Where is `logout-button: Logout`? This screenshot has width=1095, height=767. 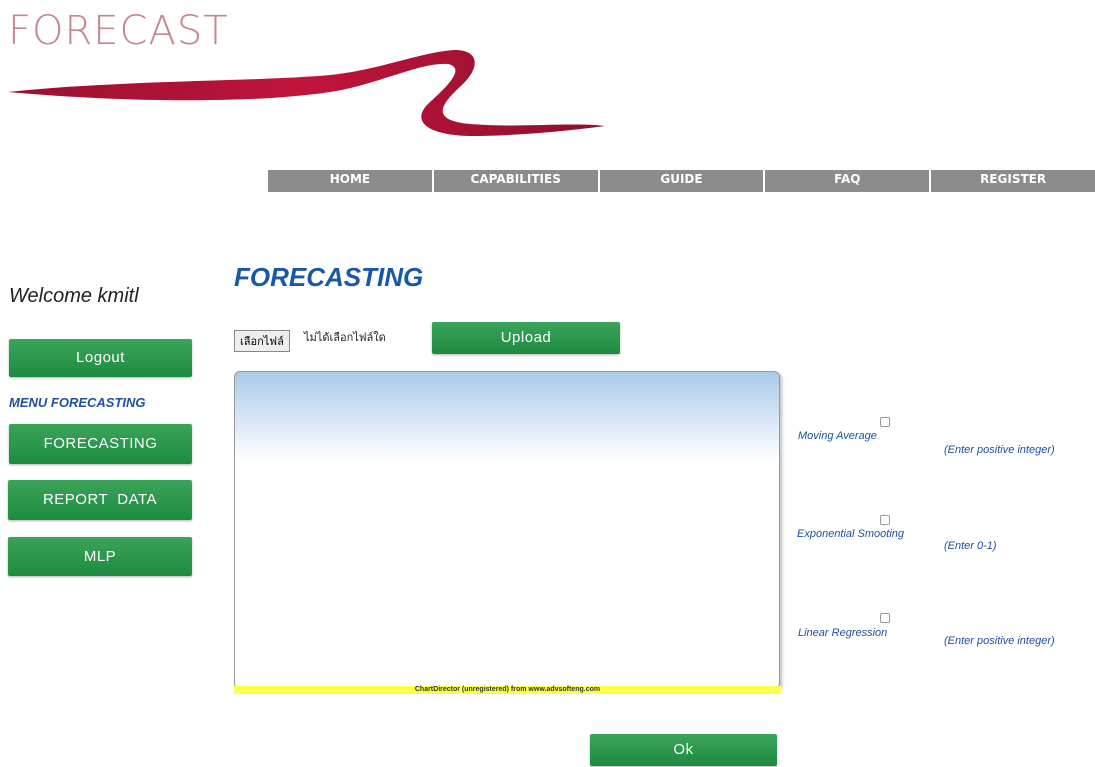 logout-button: Logout is located at coordinates (100, 358).